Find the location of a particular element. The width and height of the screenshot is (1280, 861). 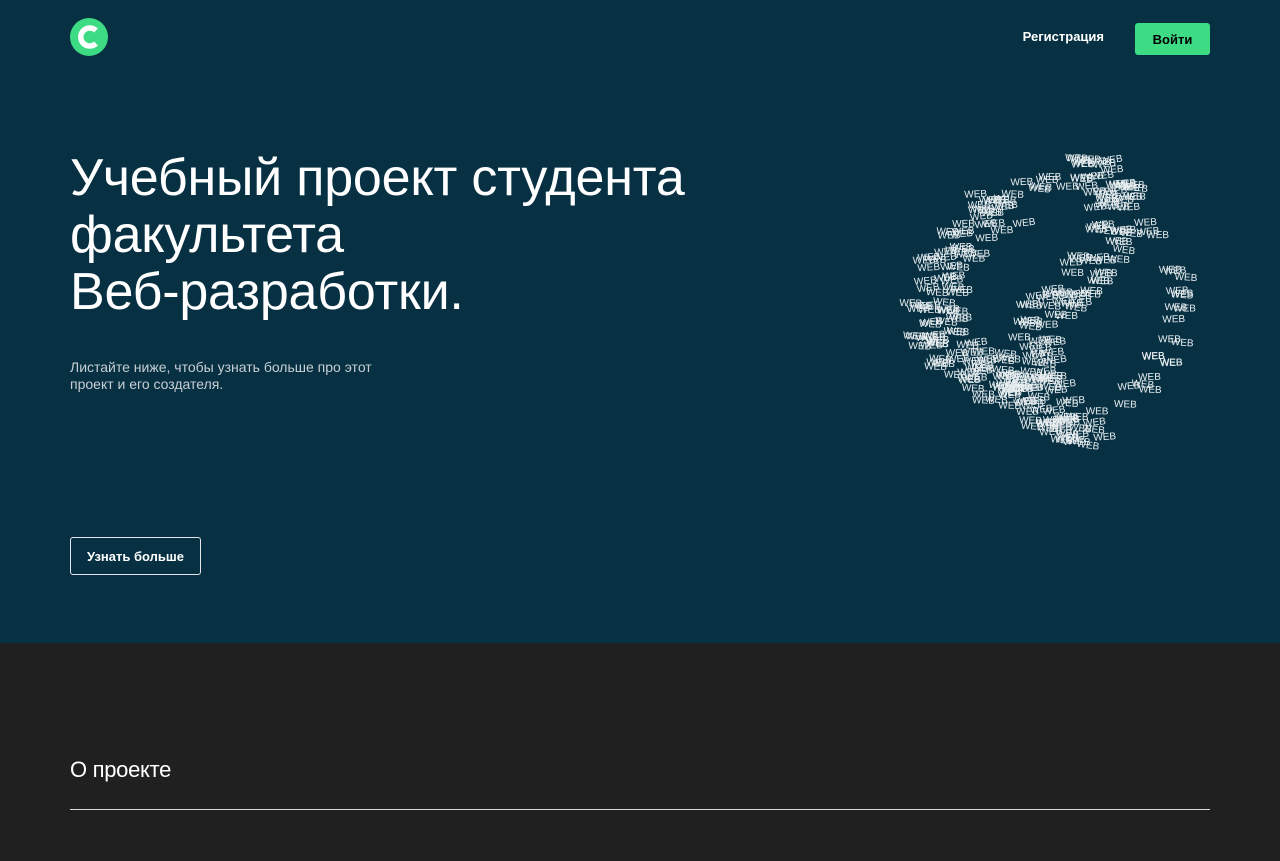

hero-title-line: Учебный проект студента is located at coordinates (377, 178).